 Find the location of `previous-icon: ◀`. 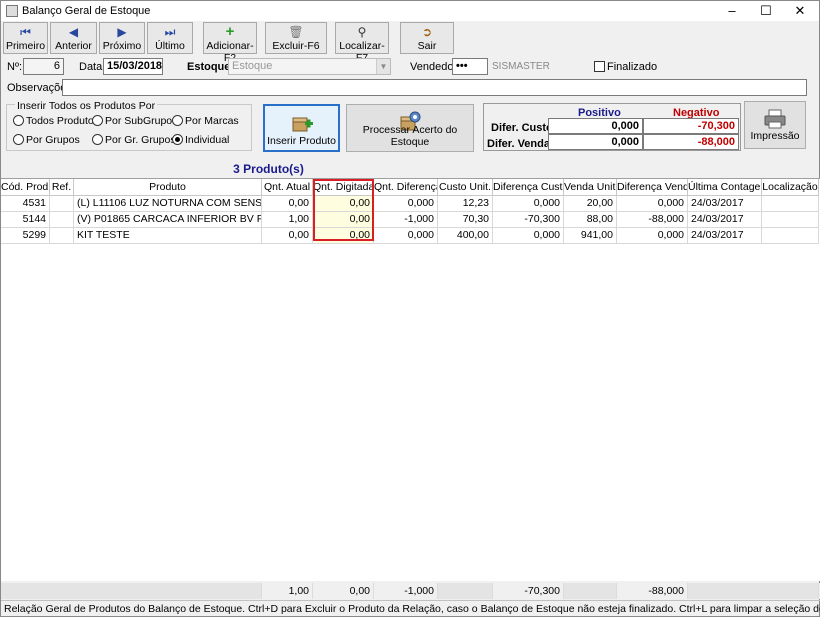

previous-icon: ◀ is located at coordinates (73, 32).